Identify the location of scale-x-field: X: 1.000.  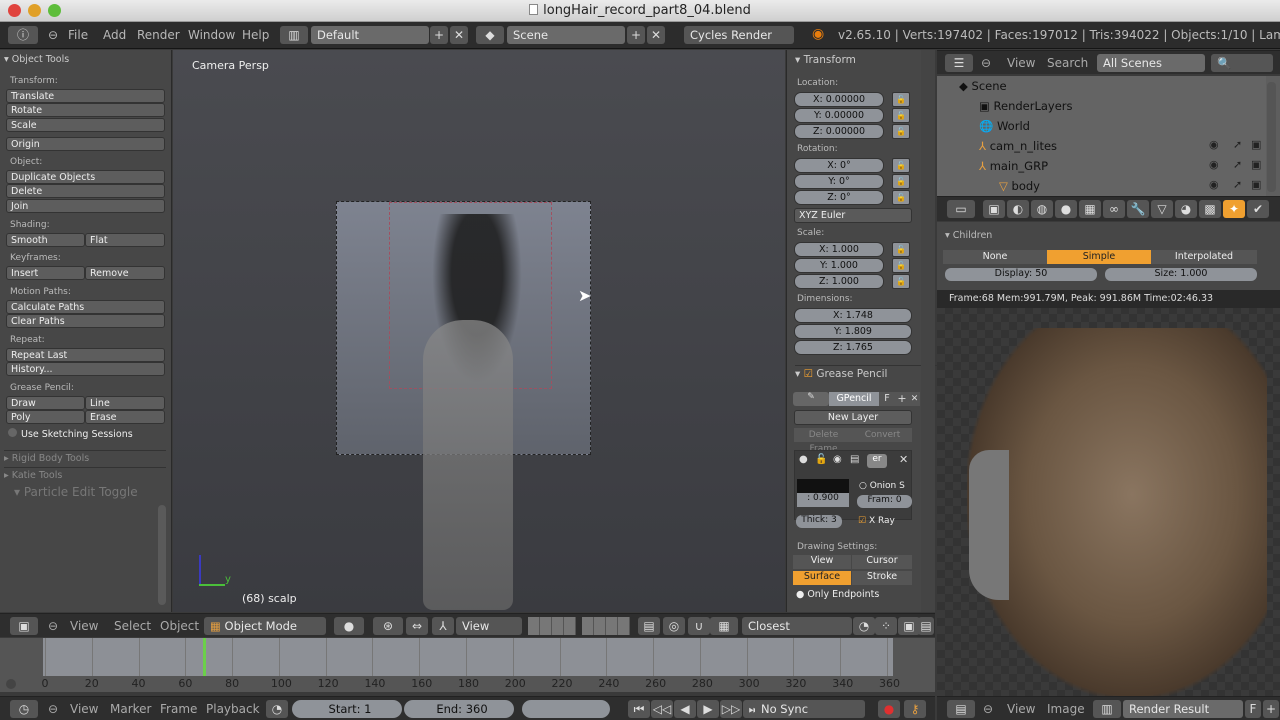
(839, 249).